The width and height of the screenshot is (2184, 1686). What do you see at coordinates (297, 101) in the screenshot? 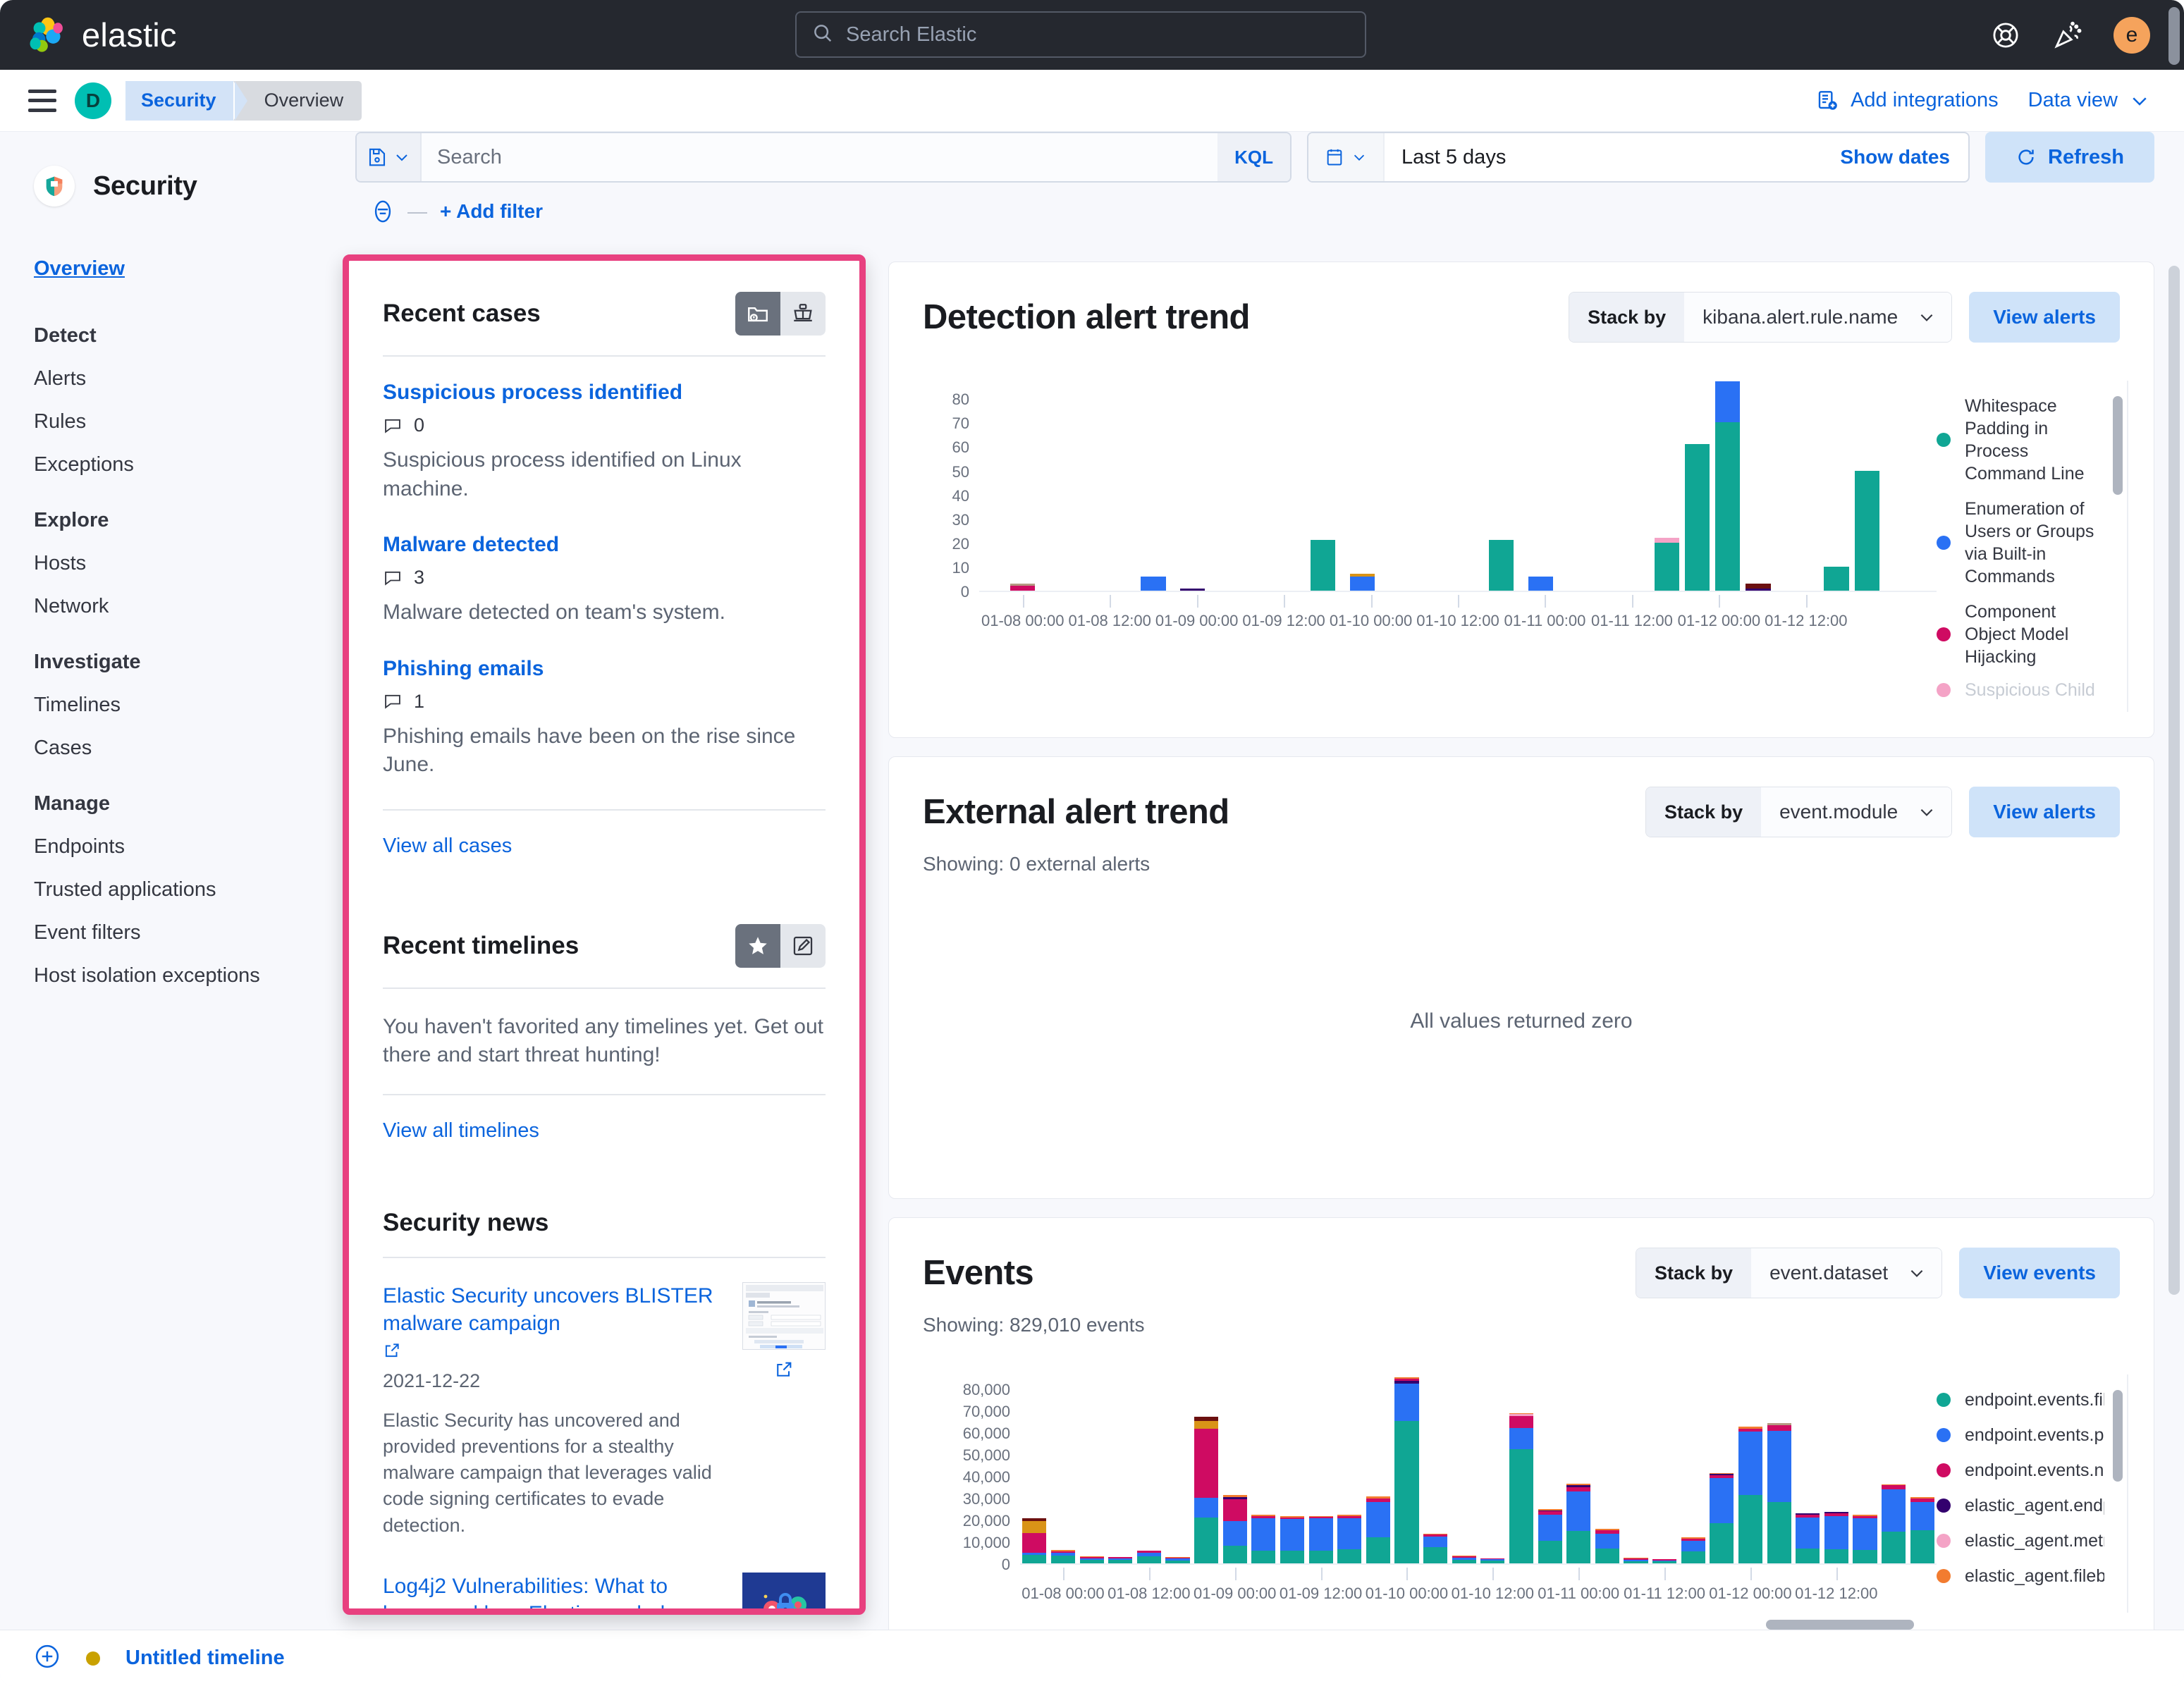
I see `breadcrumb-item-overview: Overview` at bounding box center [297, 101].